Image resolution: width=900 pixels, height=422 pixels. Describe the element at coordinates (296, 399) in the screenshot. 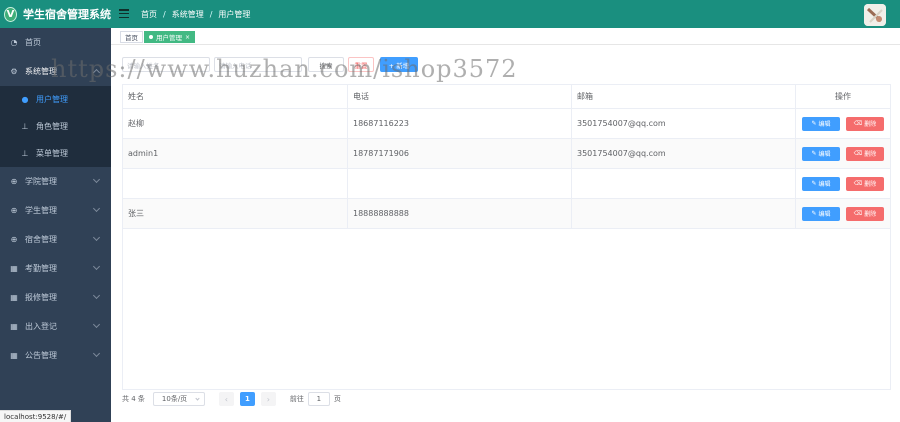

I see `goto-label: 前往` at that location.